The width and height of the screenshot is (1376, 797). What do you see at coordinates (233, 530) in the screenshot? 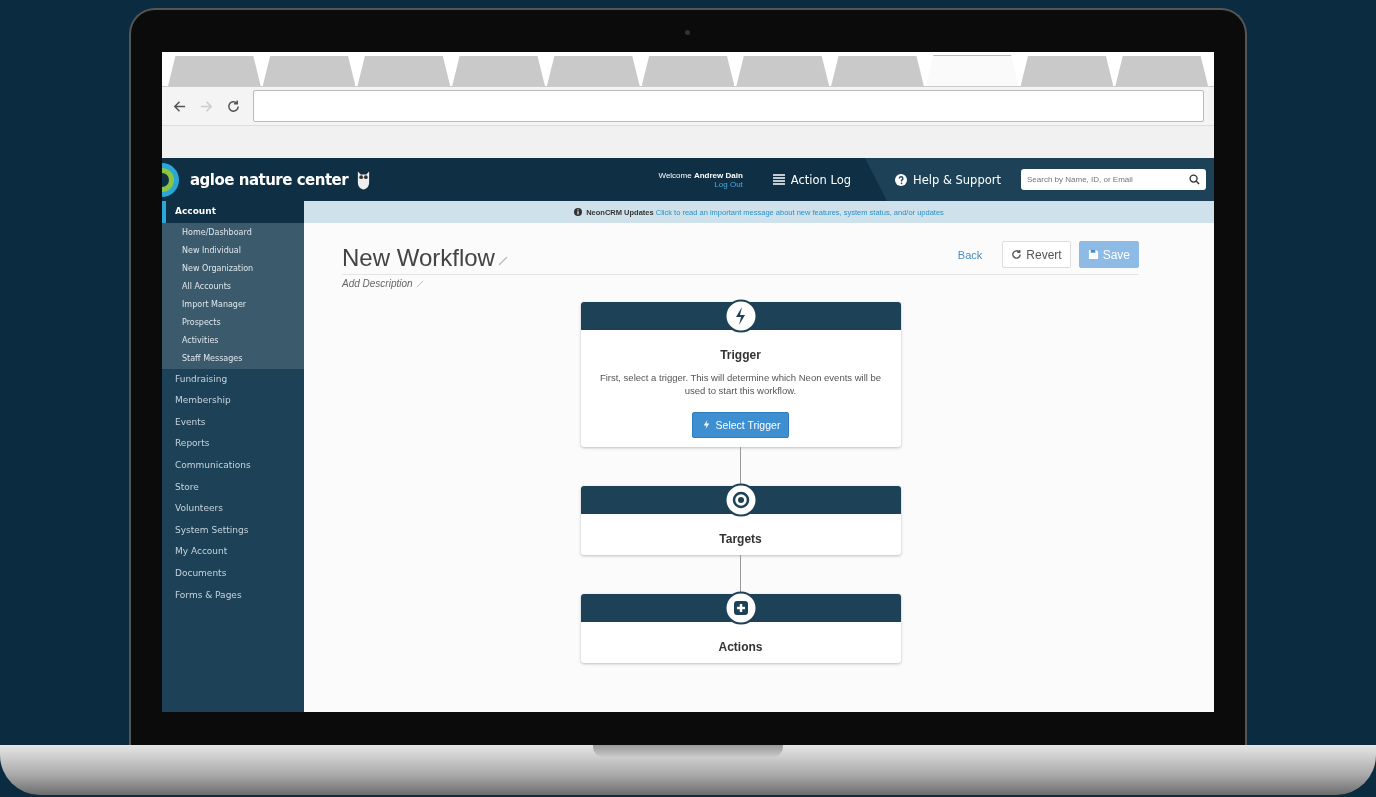
I see `sidebar-item: System Settings` at bounding box center [233, 530].